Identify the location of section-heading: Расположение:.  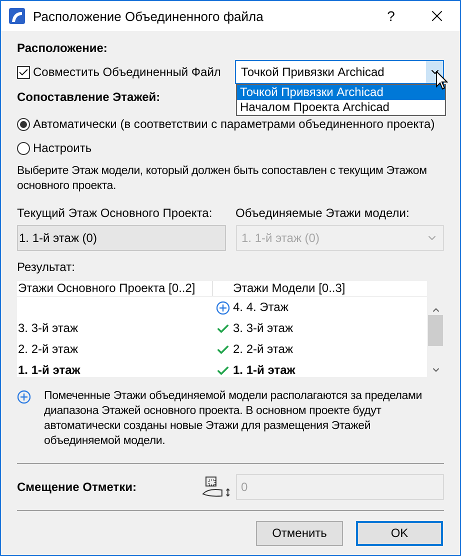
(62, 48).